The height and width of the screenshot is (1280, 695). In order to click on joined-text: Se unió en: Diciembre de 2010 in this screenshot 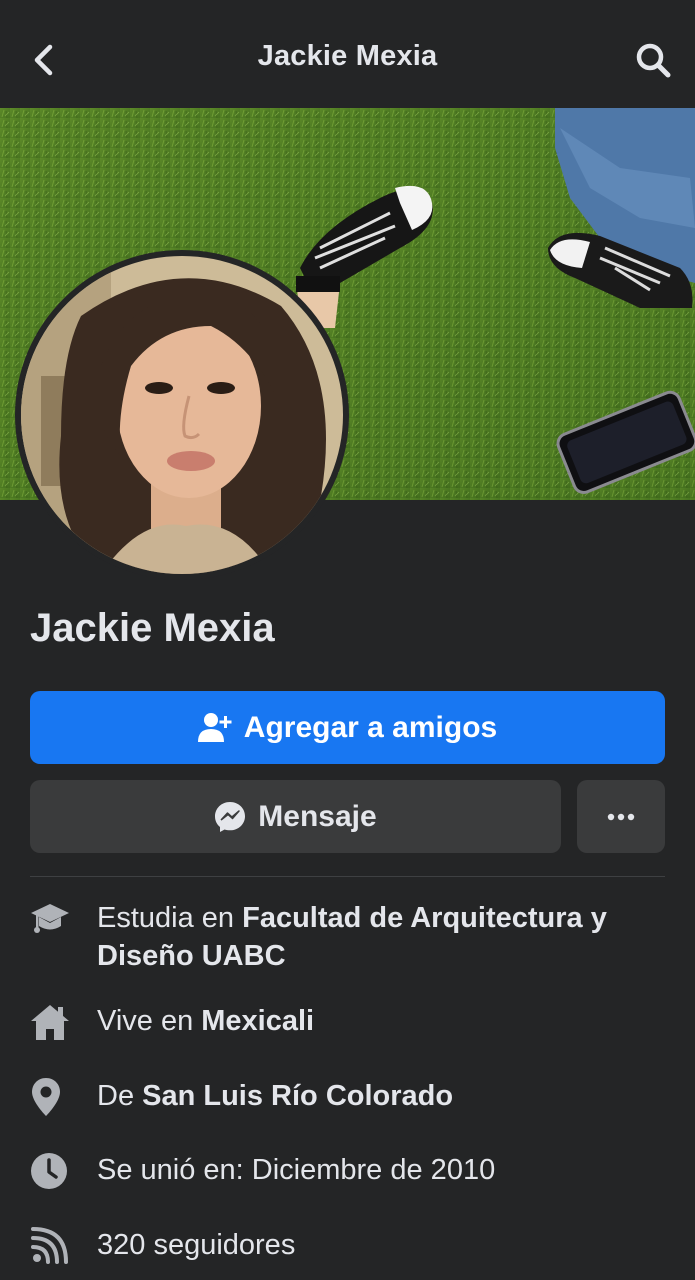, I will do `click(296, 1170)`.